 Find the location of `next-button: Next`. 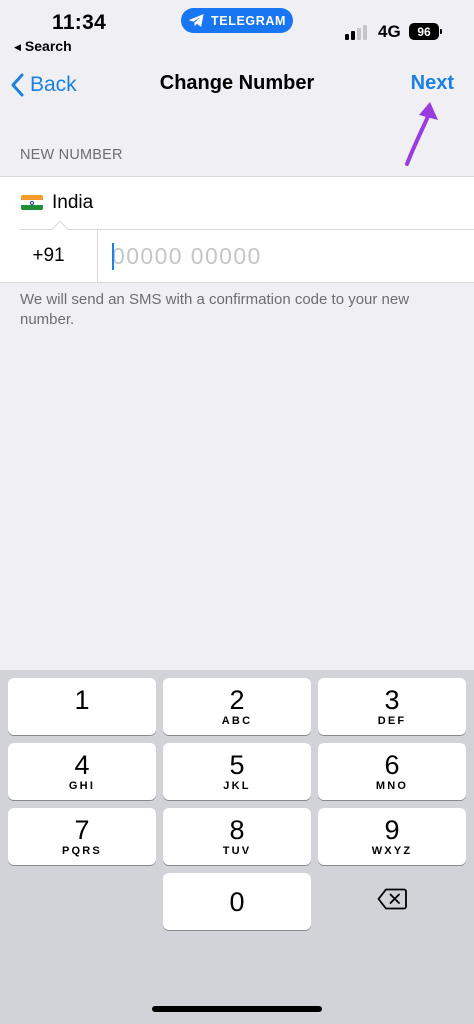

next-button: Next is located at coordinates (432, 83).